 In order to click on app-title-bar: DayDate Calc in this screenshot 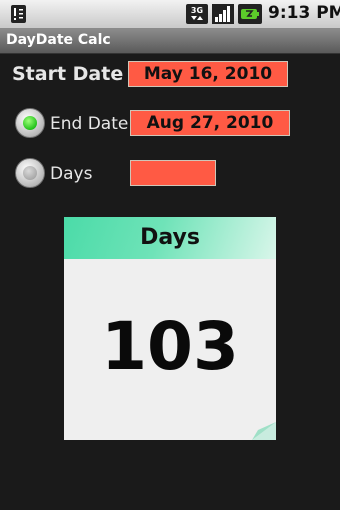, I will do `click(170, 41)`.